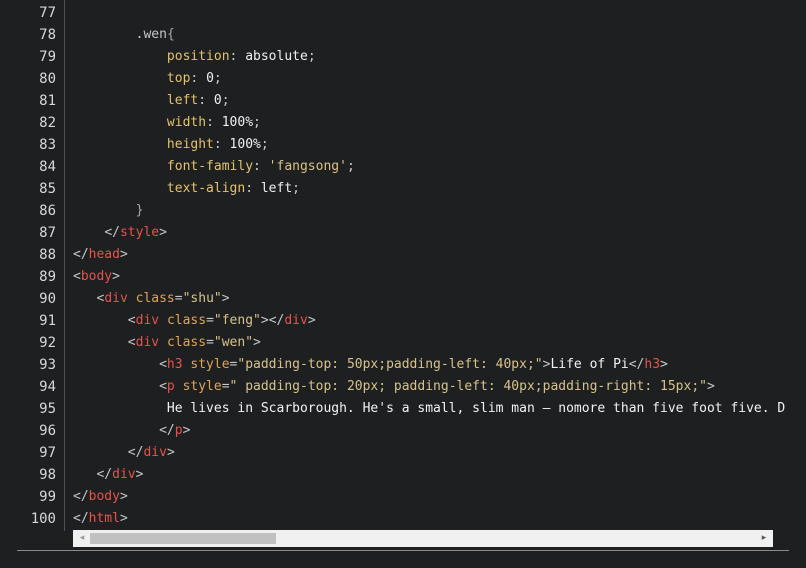 The image size is (806, 568). Describe the element at coordinates (147, 79) in the screenshot. I see `code-line: top: 0;` at that location.